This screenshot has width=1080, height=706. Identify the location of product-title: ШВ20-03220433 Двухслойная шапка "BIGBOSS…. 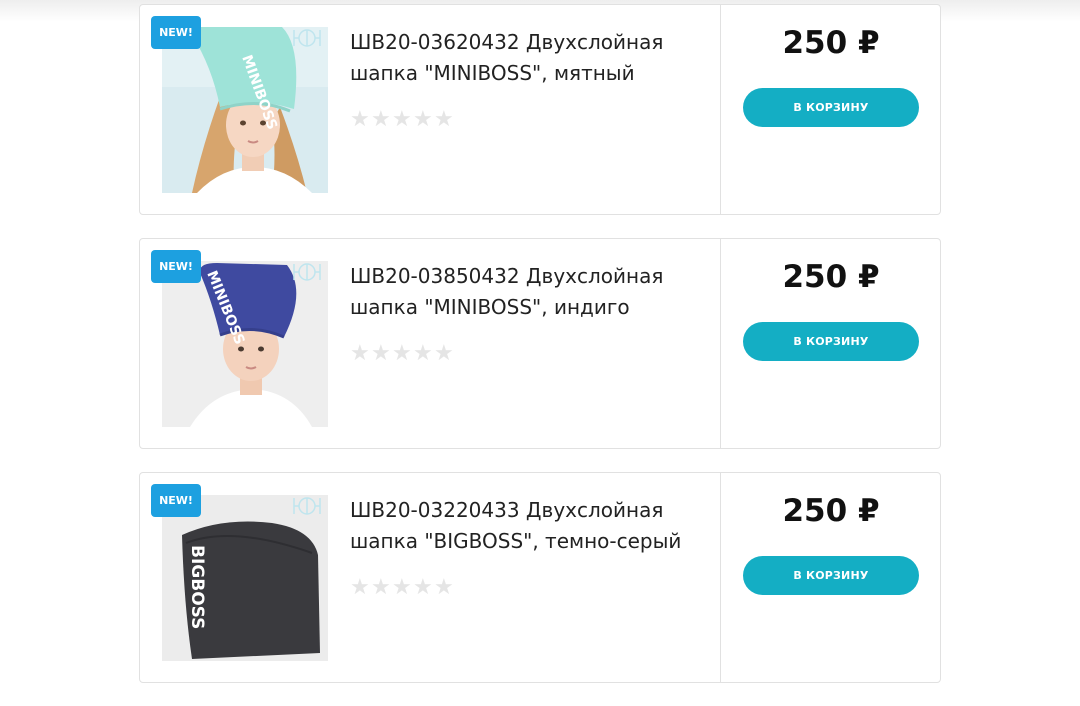
(525, 526).